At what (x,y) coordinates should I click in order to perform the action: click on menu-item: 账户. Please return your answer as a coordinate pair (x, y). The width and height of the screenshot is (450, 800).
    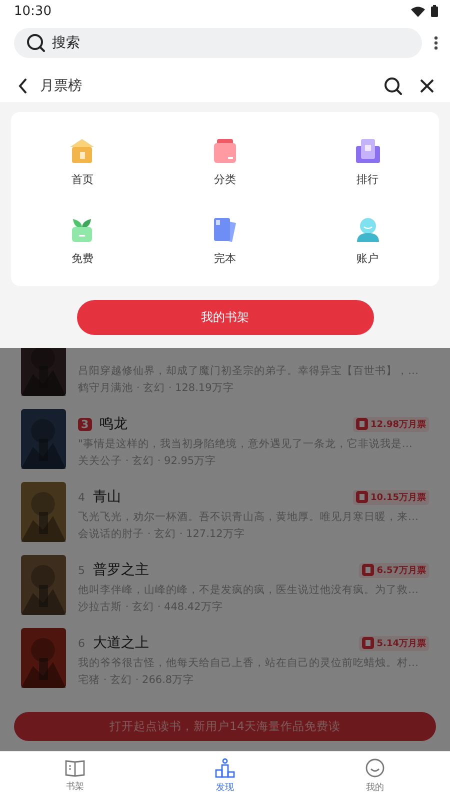
    Looking at the image, I should click on (367, 241).